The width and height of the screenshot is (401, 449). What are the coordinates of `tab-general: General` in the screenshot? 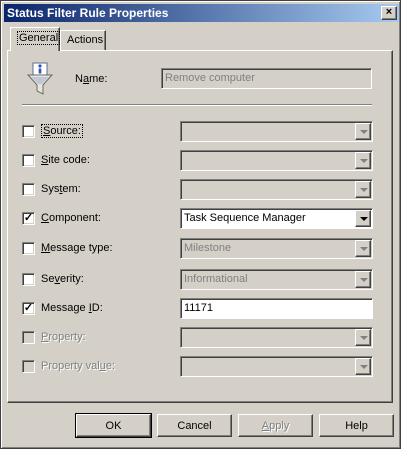 It's located at (35, 39).